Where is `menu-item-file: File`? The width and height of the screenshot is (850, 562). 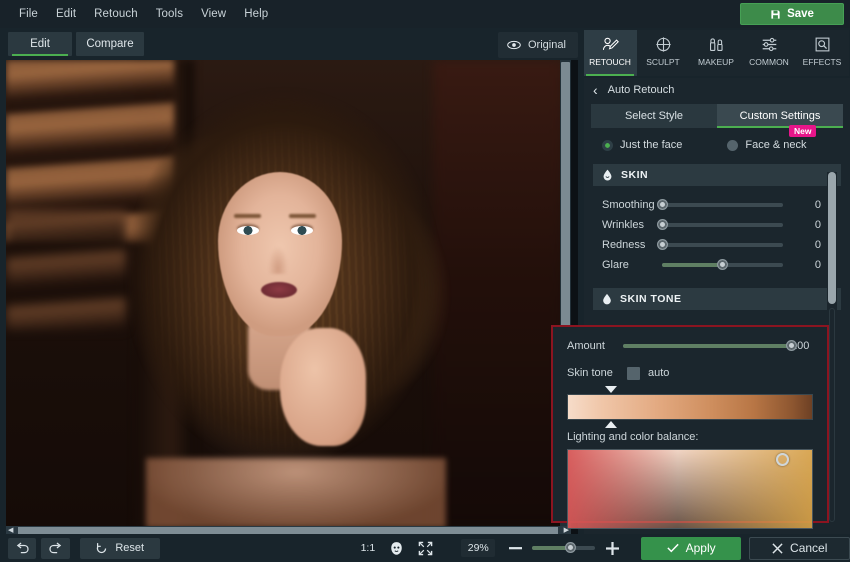
menu-item-file: File is located at coordinates (28, 14).